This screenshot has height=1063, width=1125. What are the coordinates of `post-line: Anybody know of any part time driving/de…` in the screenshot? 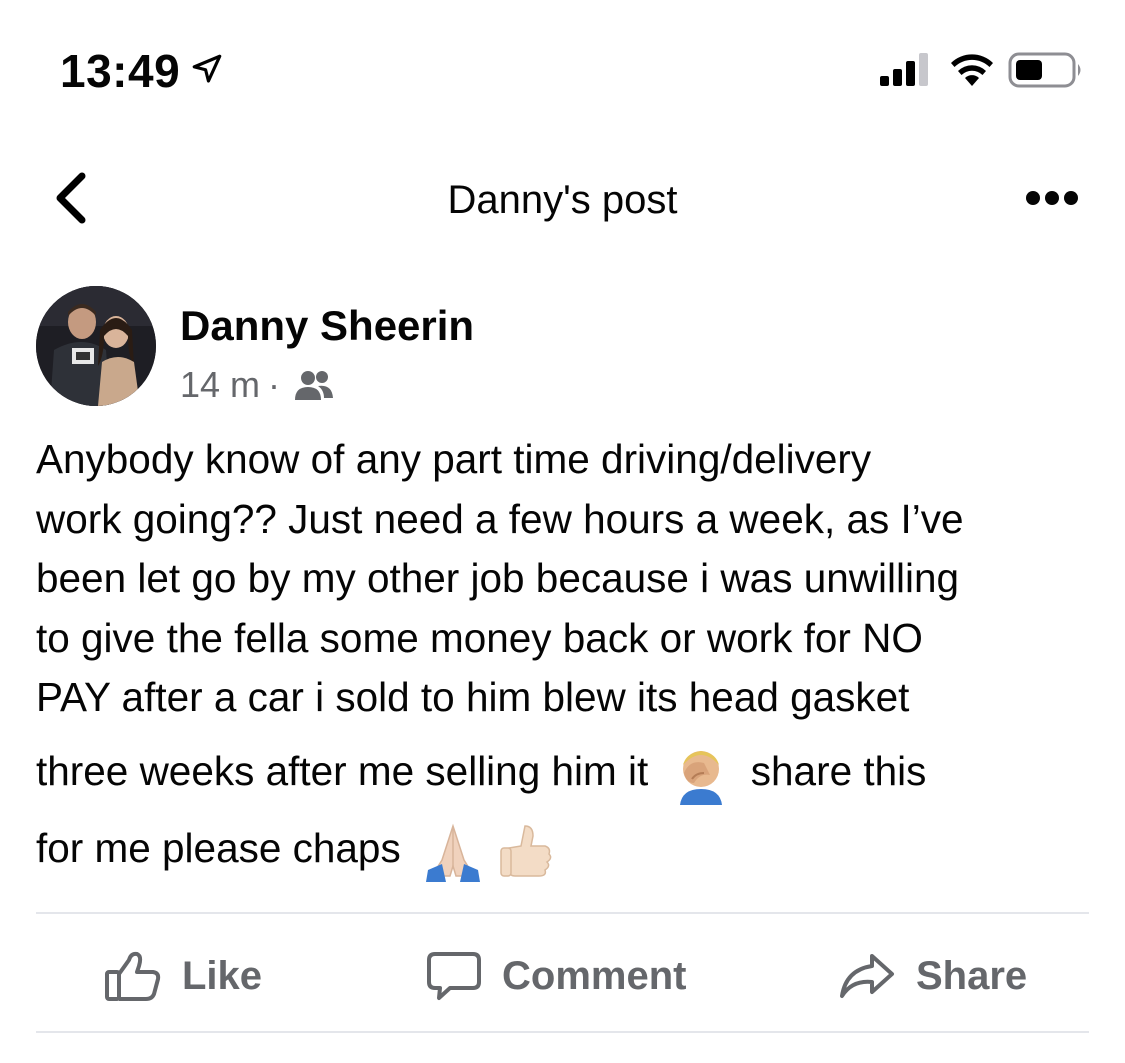 It's located at (454, 459).